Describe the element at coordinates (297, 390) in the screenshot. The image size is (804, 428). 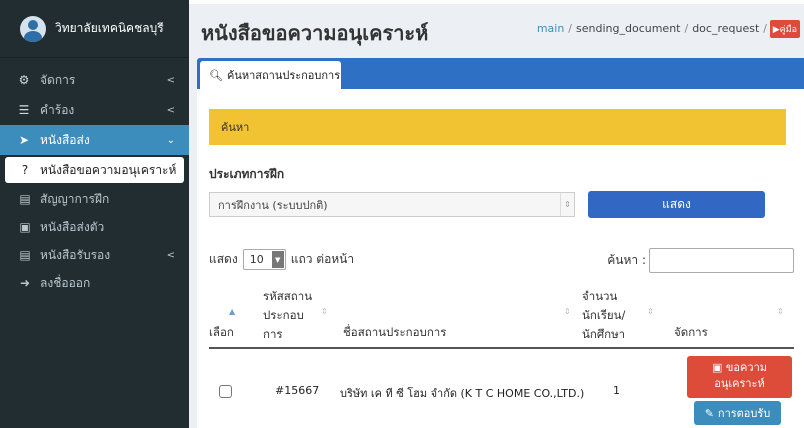
I see `company-code: #15667` at that location.